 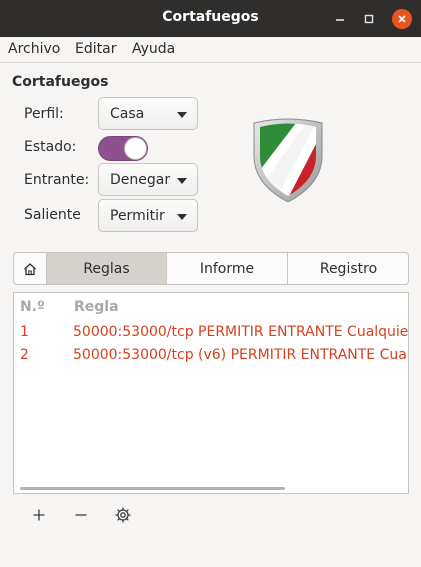 I want to click on settings-button, so click(x=123, y=515).